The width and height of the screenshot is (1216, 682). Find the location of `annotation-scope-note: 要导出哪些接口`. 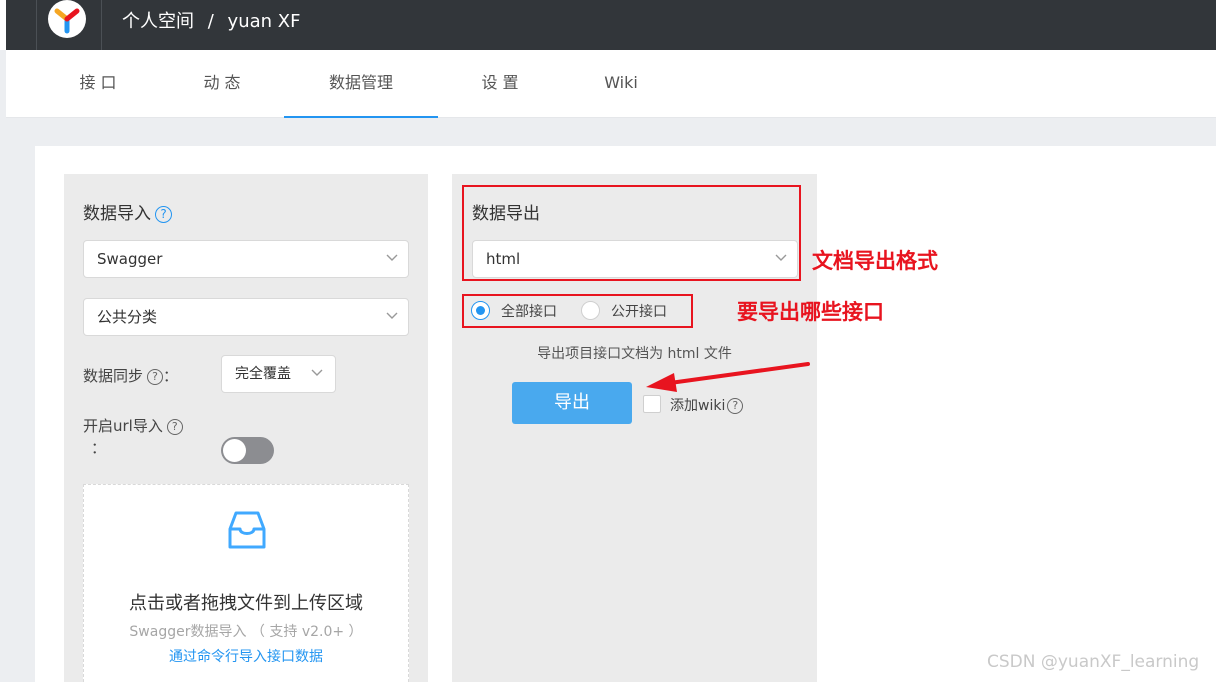

annotation-scope-note: 要导出哪些接口 is located at coordinates (810, 312).